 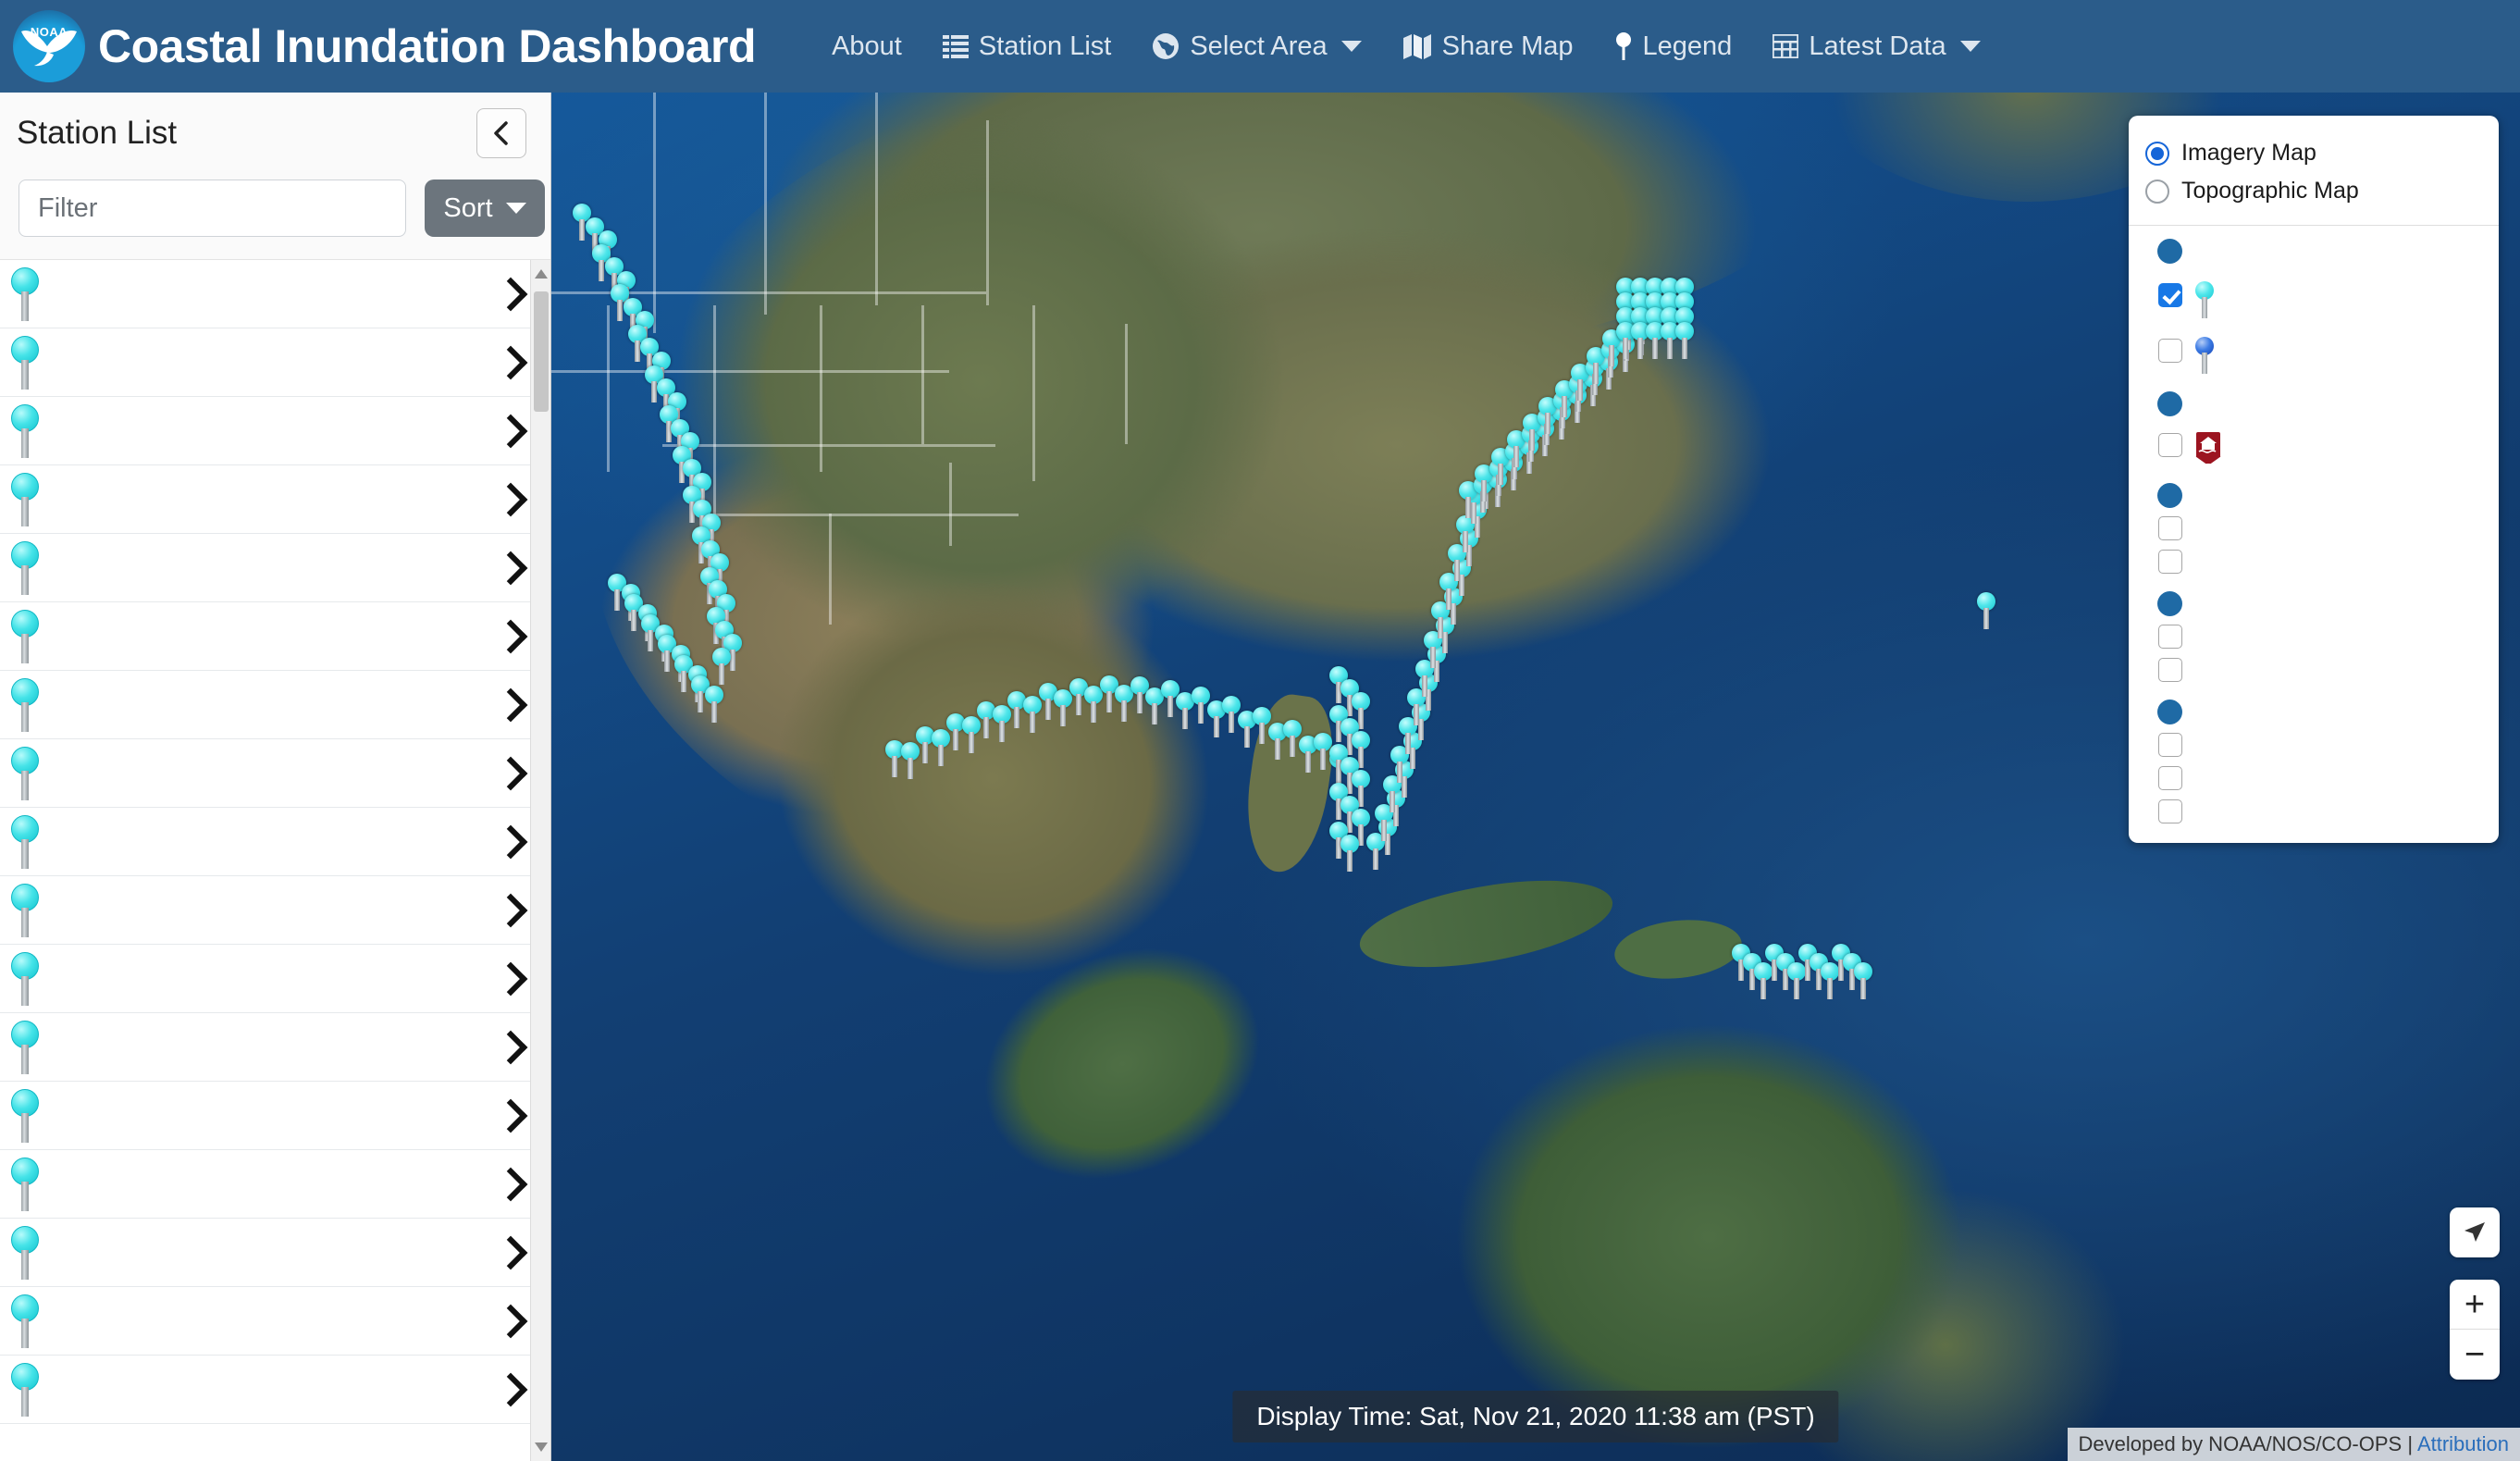 I want to click on nav-item-legend: Legend, so click(x=1673, y=46).